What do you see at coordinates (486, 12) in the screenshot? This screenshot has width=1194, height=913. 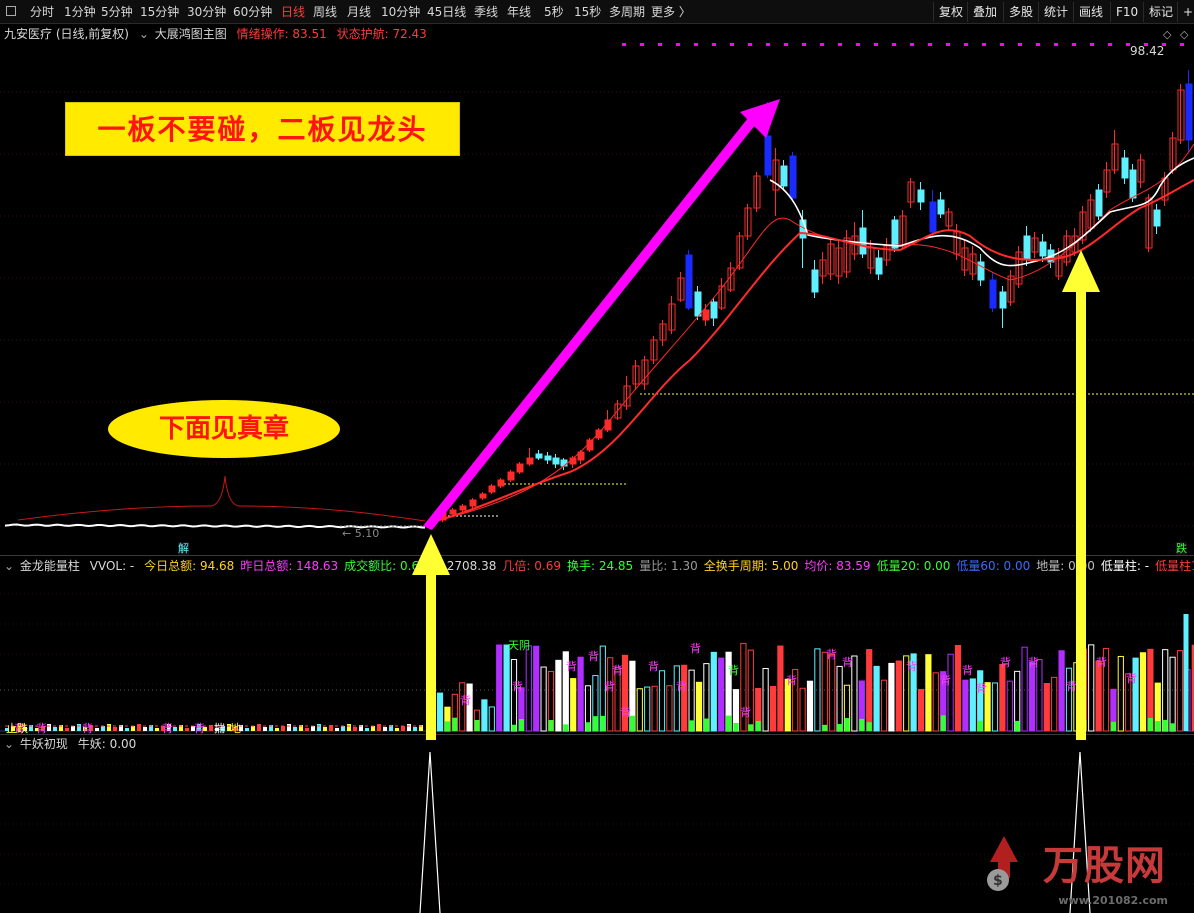 I see `period-tab-11: 季线` at bounding box center [486, 12].